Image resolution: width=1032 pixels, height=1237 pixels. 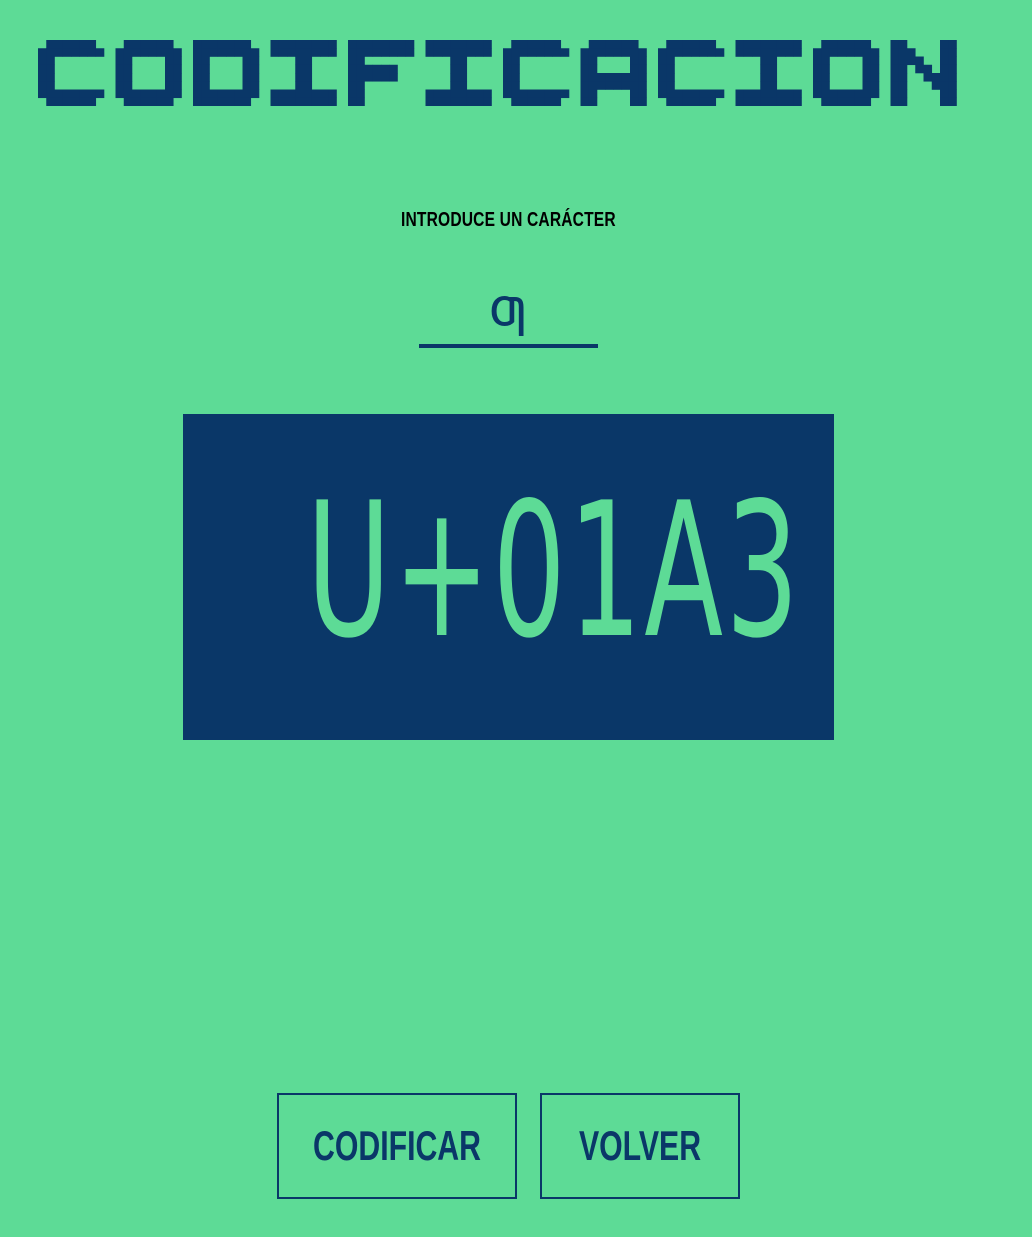 What do you see at coordinates (640, 1146) in the screenshot?
I see `back-button: VOLVER` at bounding box center [640, 1146].